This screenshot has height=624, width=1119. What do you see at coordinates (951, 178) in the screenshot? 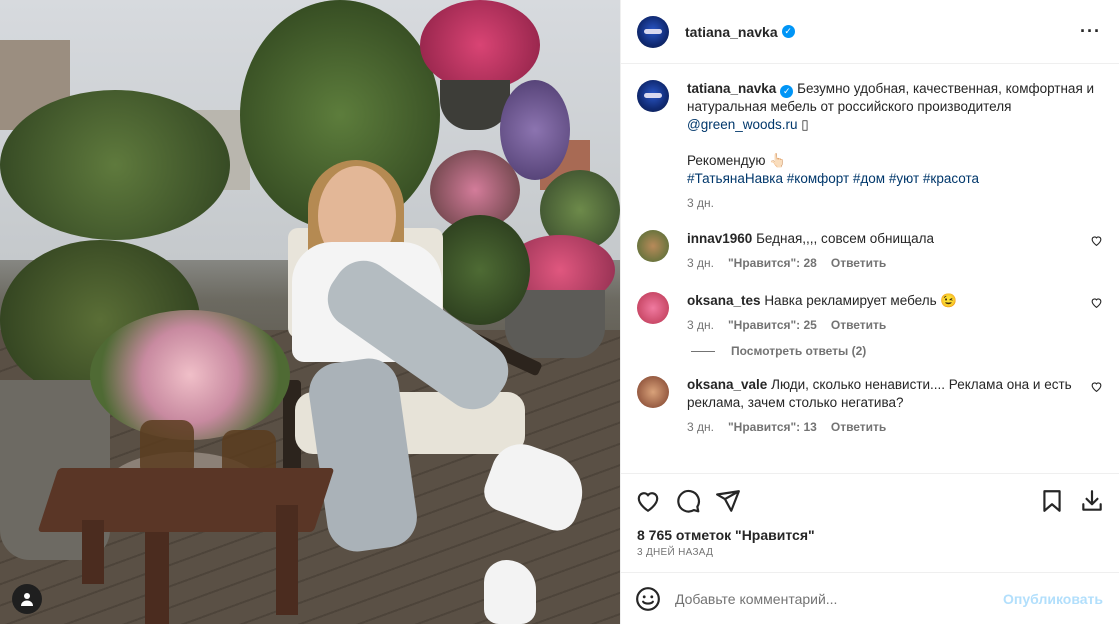
I see `hashtag-link: #красота` at bounding box center [951, 178].